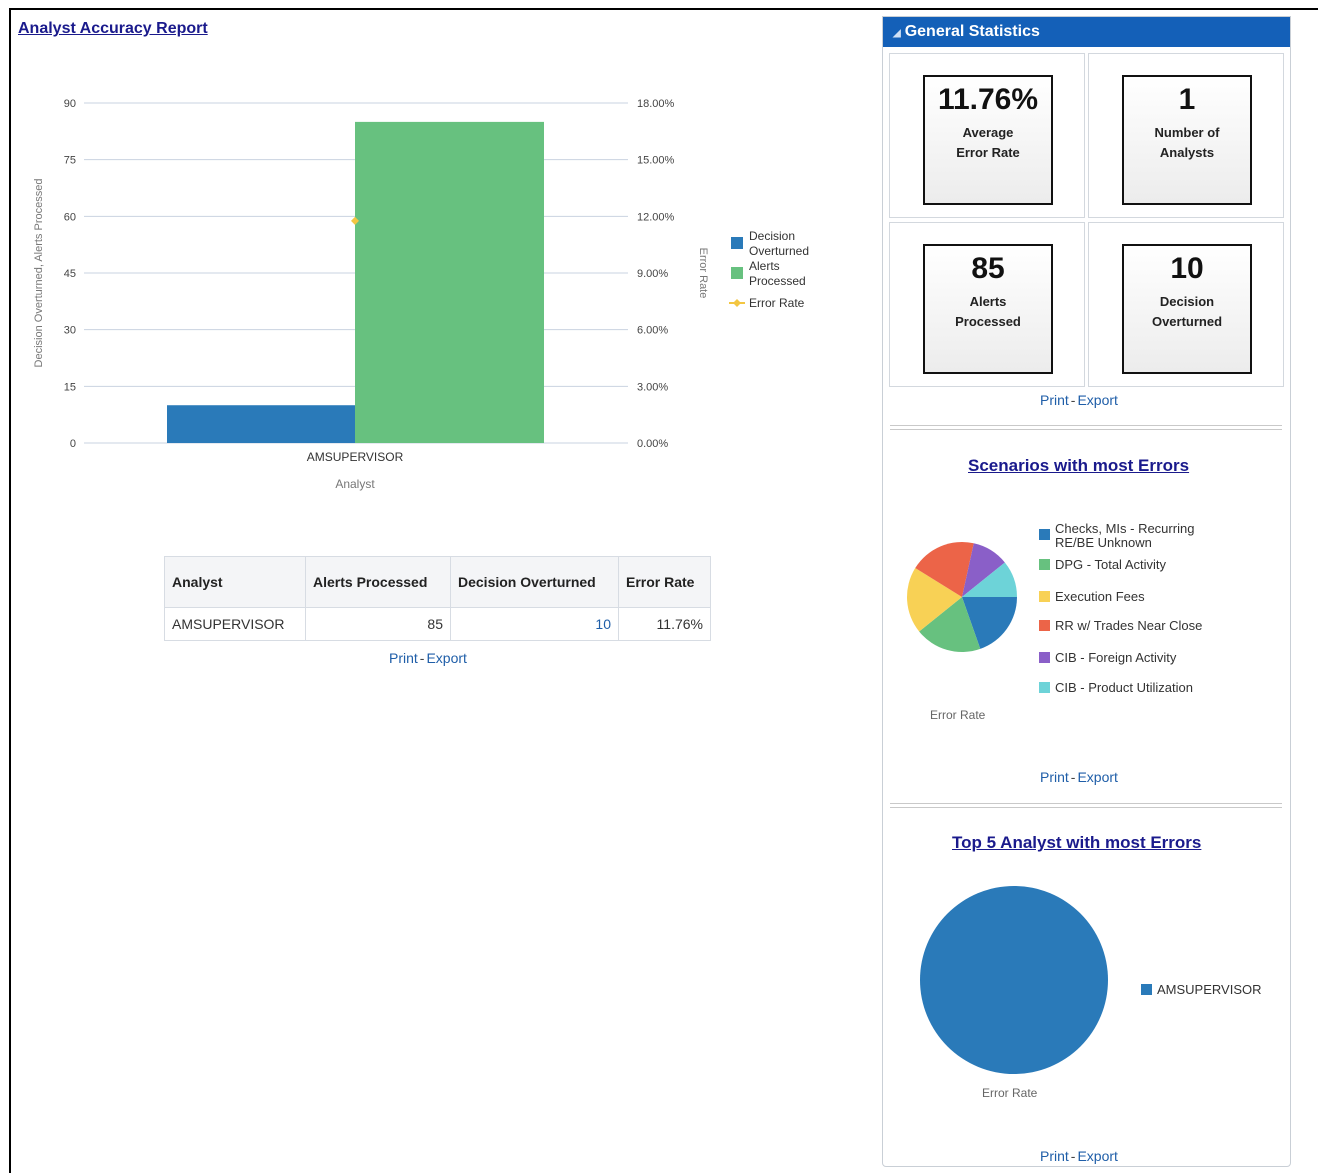  Describe the element at coordinates (1187, 268) in the screenshot. I see `stat-value: 10` at that location.